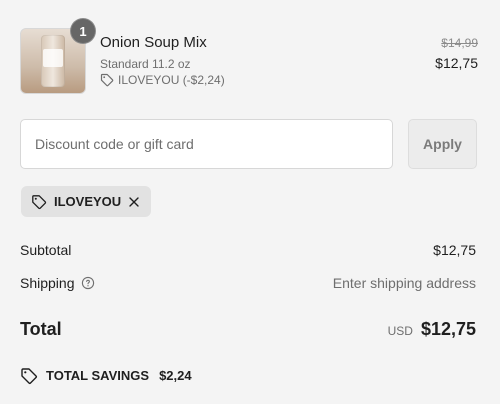  What do you see at coordinates (404, 283) in the screenshot?
I see `shipping-value: Enter shipping address` at bounding box center [404, 283].